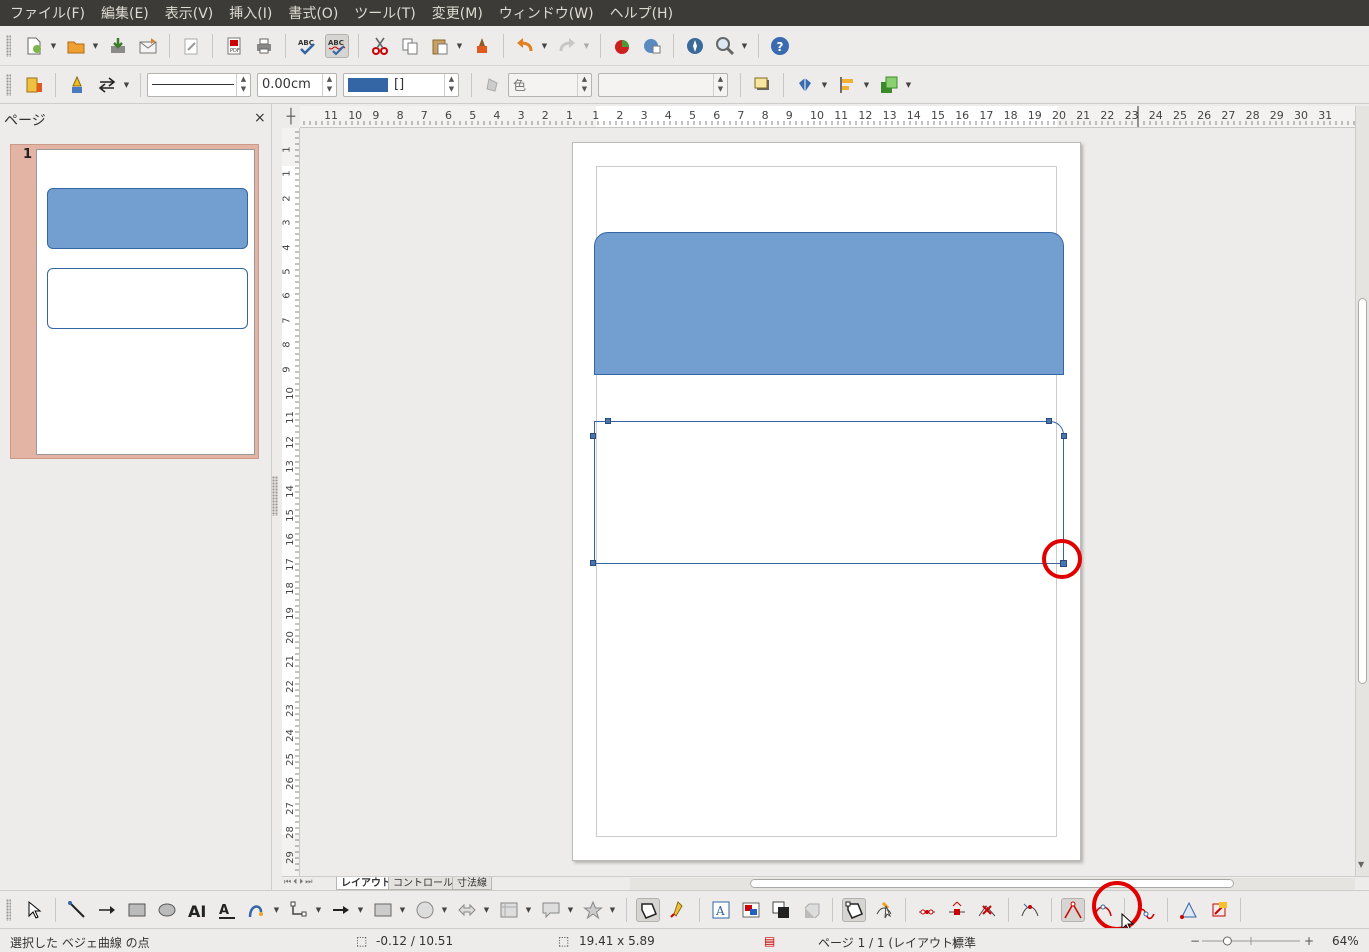  What do you see at coordinates (380, 46) in the screenshot?
I see `cut-icon` at bounding box center [380, 46].